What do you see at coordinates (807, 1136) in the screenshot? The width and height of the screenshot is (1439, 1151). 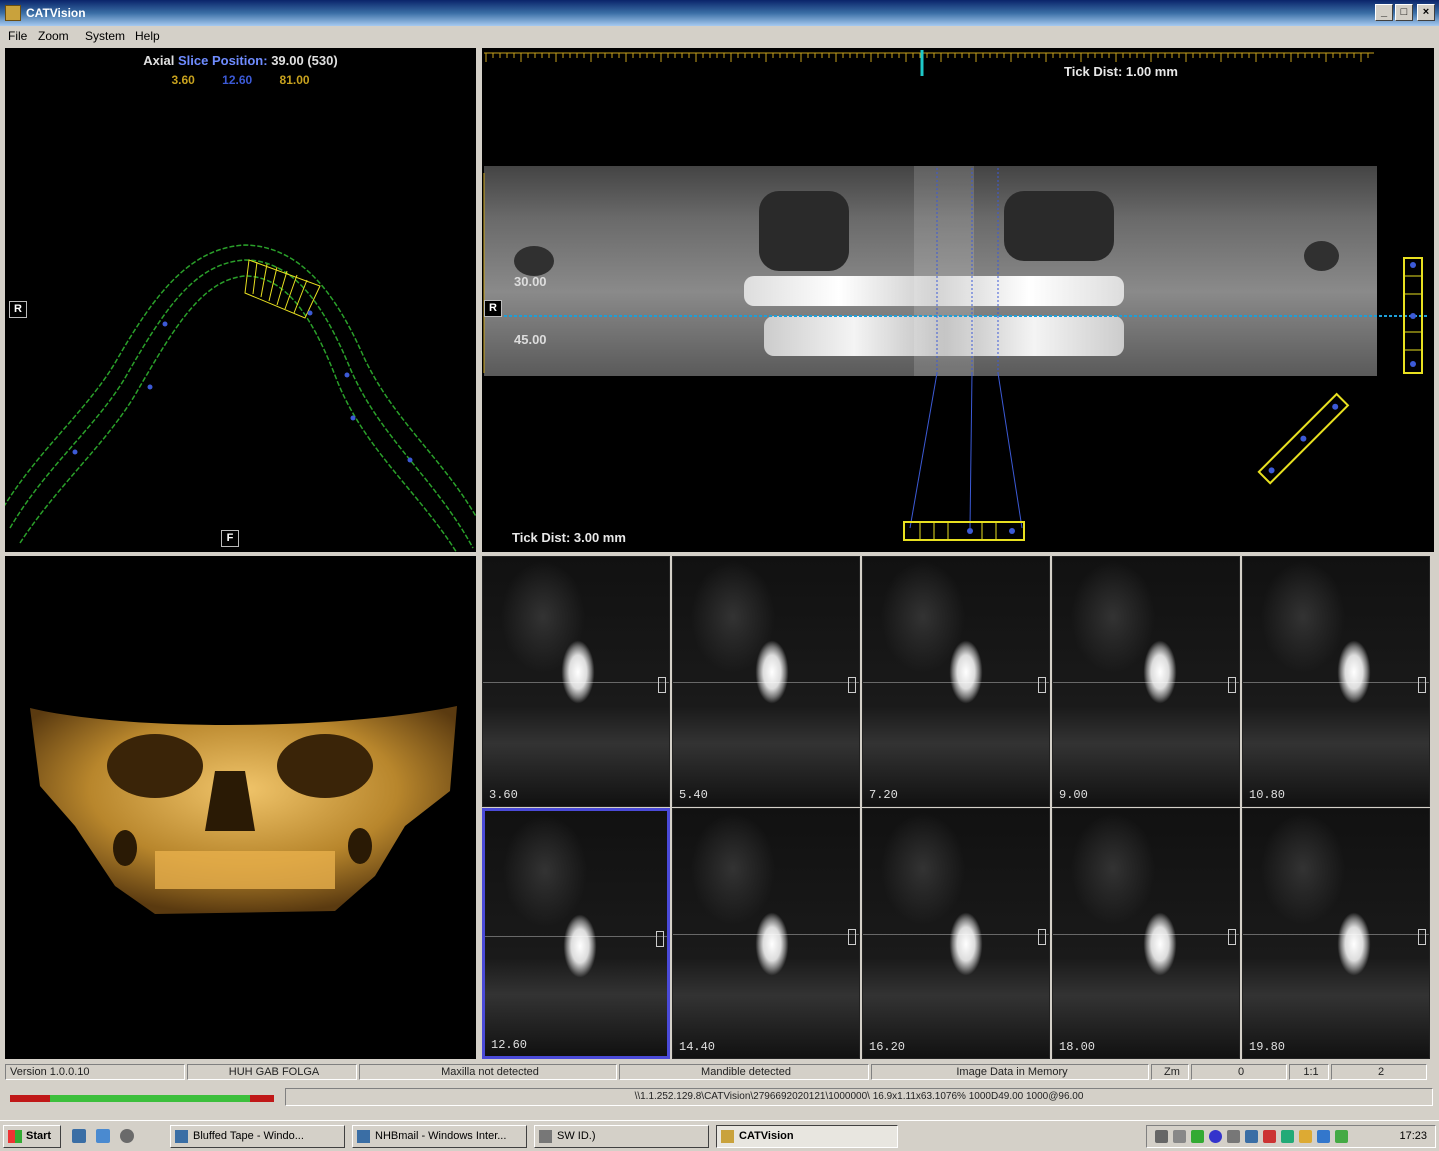 I see `task-button-catvision: CATVision` at bounding box center [807, 1136].